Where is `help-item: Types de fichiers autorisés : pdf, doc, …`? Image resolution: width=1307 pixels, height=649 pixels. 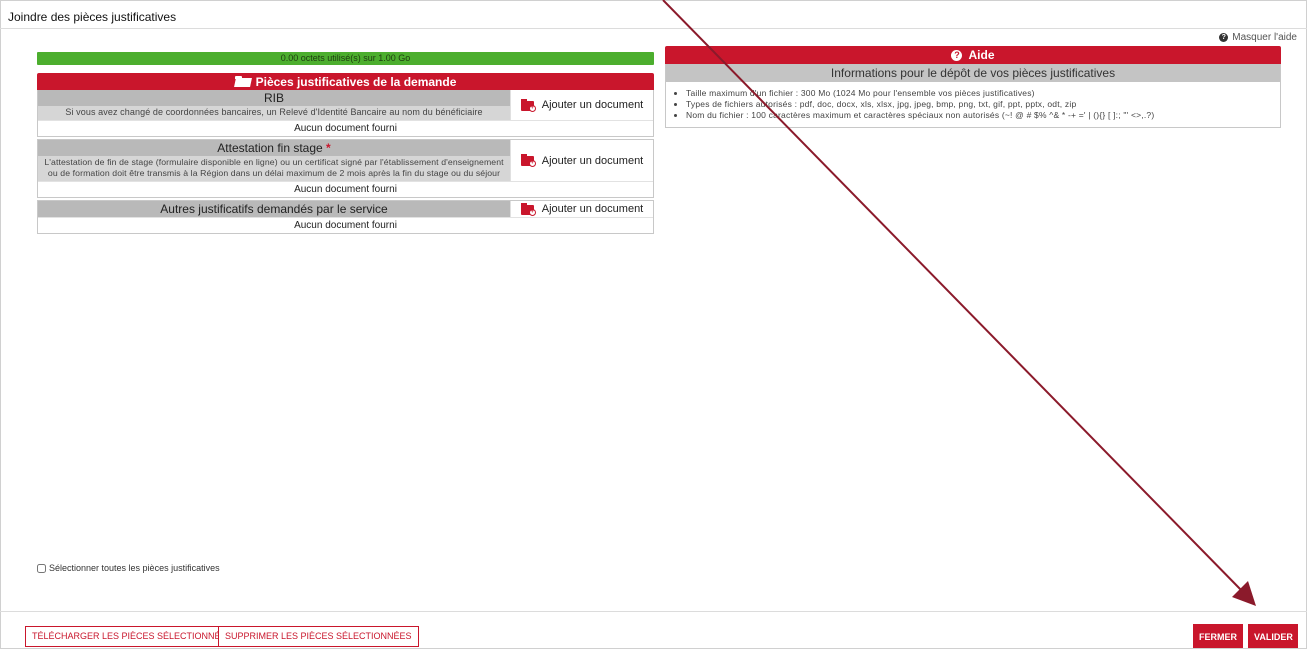 help-item: Types de fichiers autorisés : pdf, doc, … is located at coordinates (983, 104).